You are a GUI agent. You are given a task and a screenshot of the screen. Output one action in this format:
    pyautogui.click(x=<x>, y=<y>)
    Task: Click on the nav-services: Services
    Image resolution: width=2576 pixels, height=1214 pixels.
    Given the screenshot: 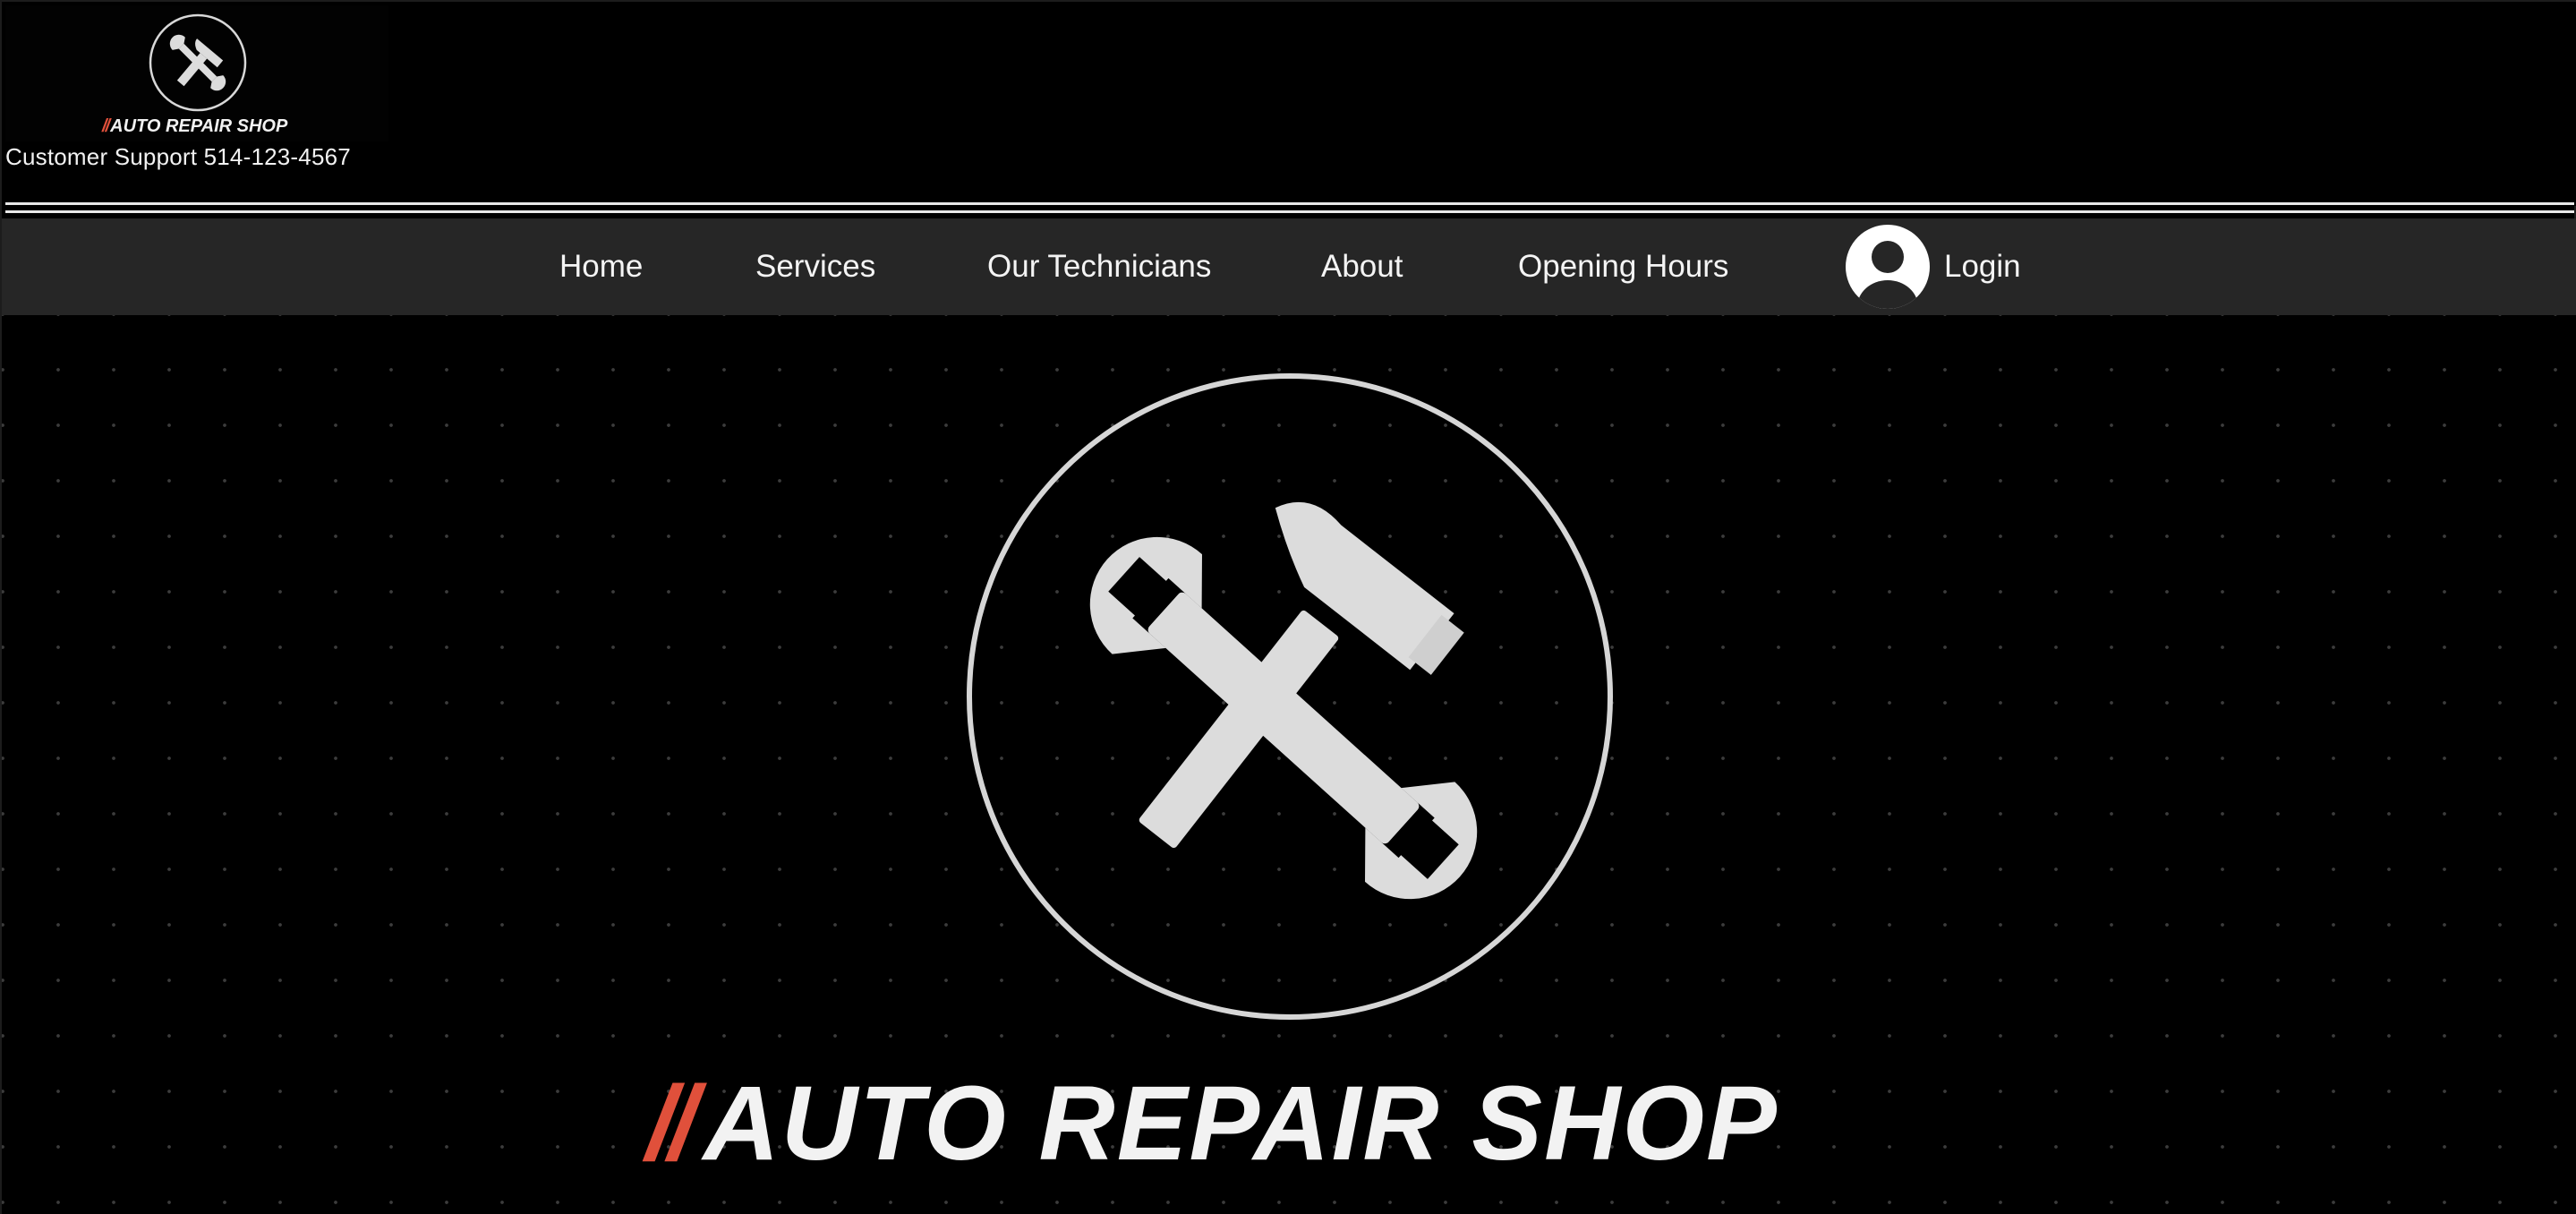 What is the action you would take?
    pyautogui.click(x=815, y=266)
    